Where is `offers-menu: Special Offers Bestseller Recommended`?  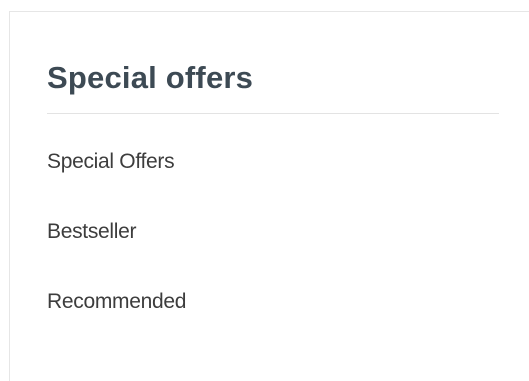 offers-menu: Special Offers Bestseller Recommended is located at coordinates (116, 253).